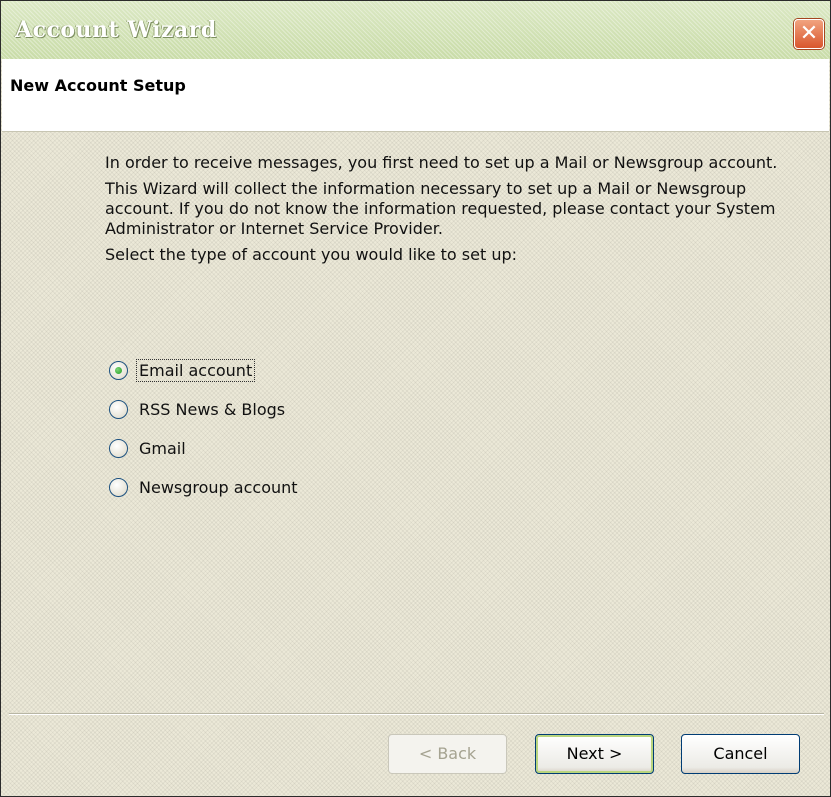 The width and height of the screenshot is (831, 797). I want to click on radio-option-email-account: Email account, so click(204, 370).